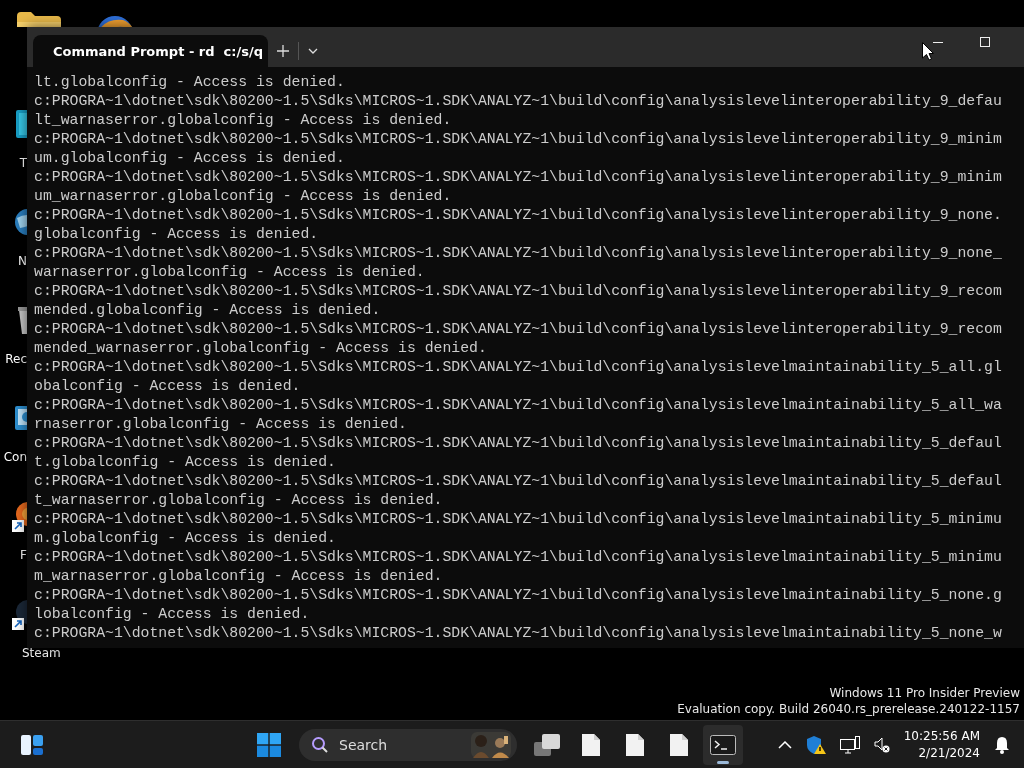  Describe the element at coordinates (985, 42) in the screenshot. I see `maximize-icon` at that location.